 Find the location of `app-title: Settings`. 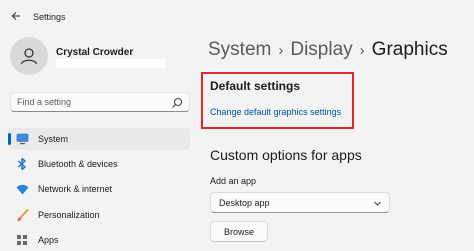

app-title: Settings is located at coordinates (49, 17).